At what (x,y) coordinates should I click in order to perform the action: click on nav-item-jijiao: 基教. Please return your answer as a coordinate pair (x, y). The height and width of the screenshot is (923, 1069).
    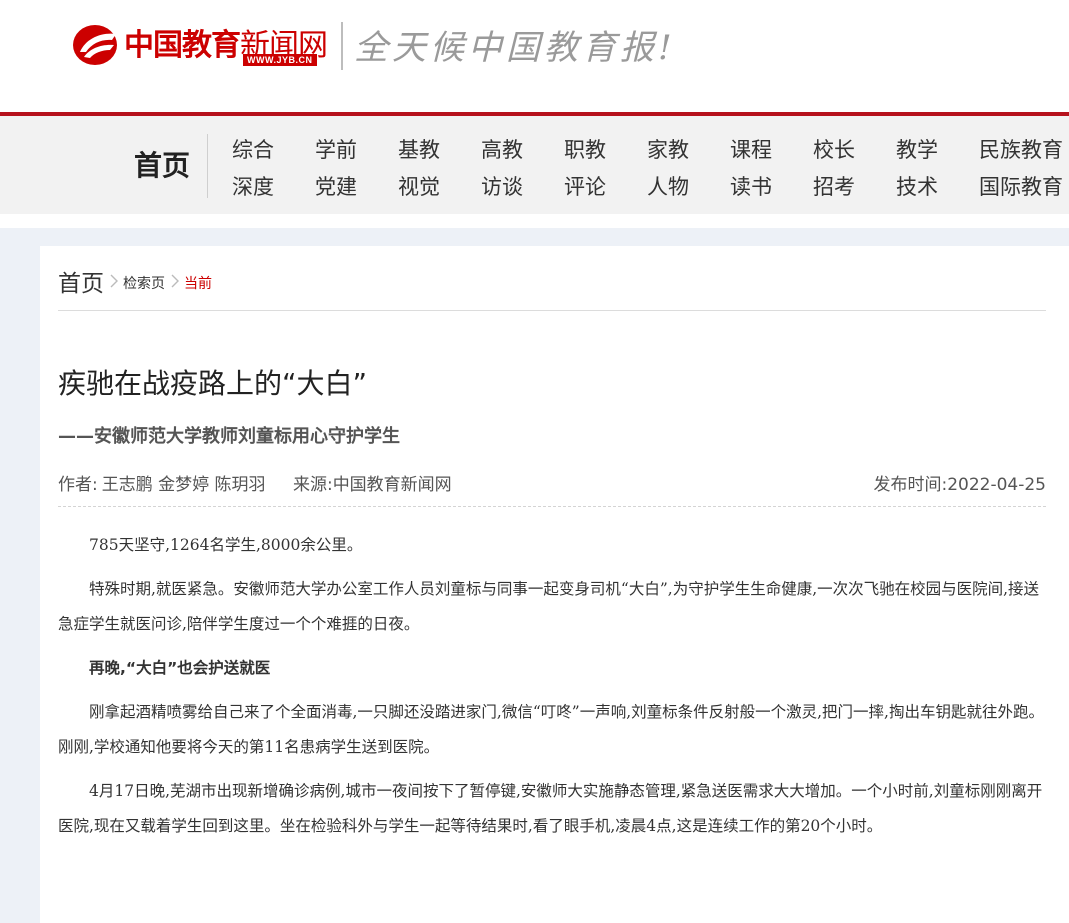
    Looking at the image, I should click on (439, 149).